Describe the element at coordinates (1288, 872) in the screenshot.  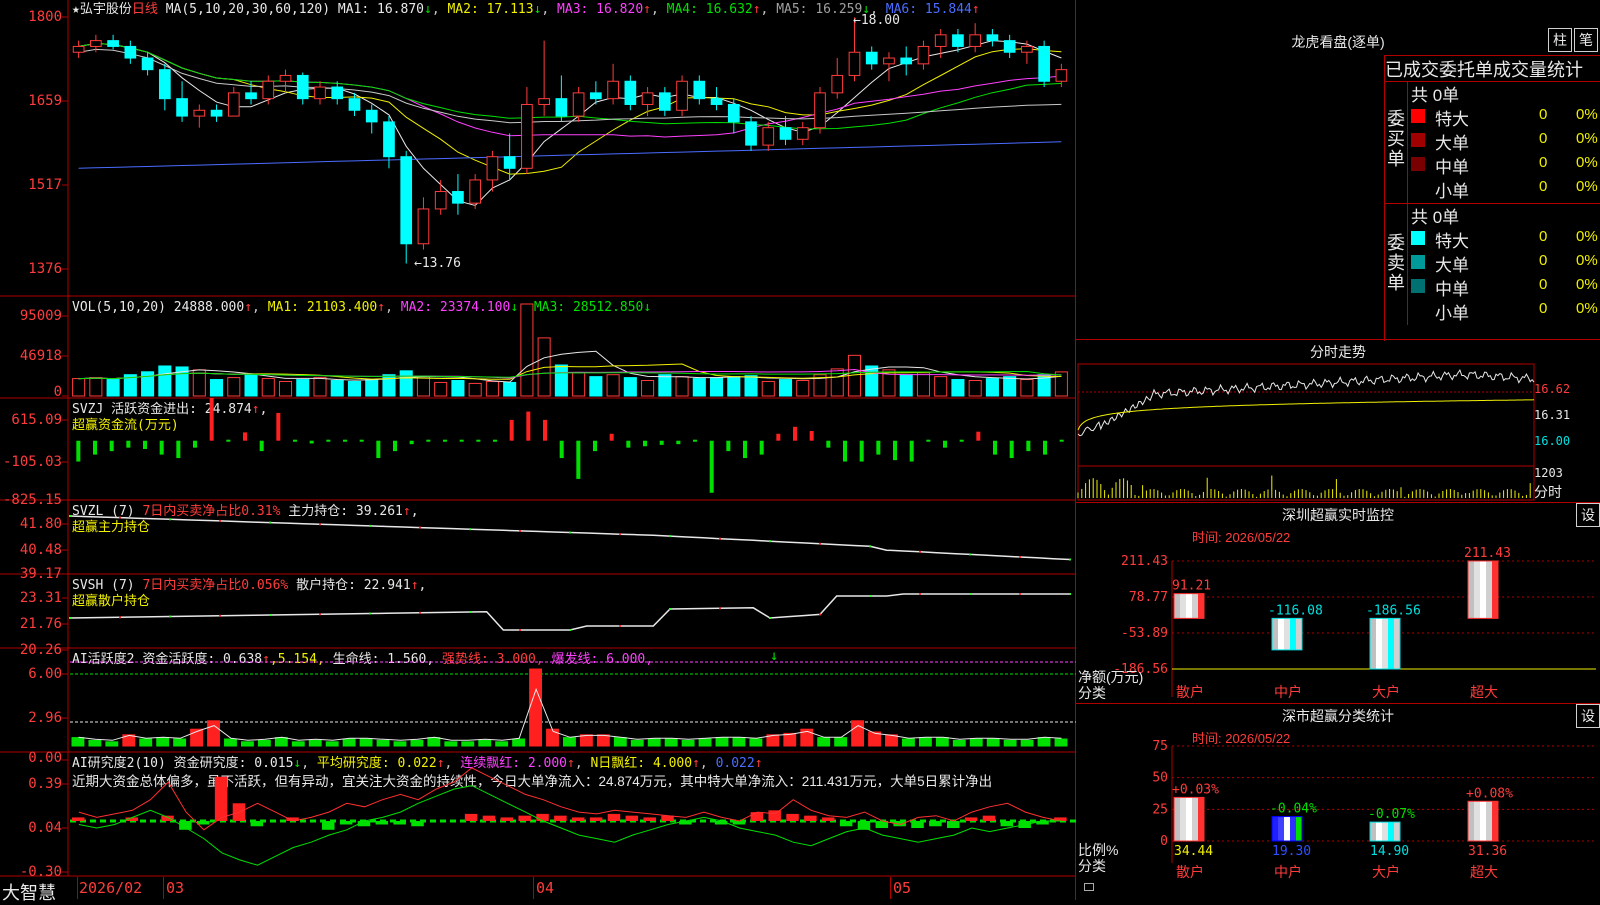
I see `stats-category-label: 中户` at that location.